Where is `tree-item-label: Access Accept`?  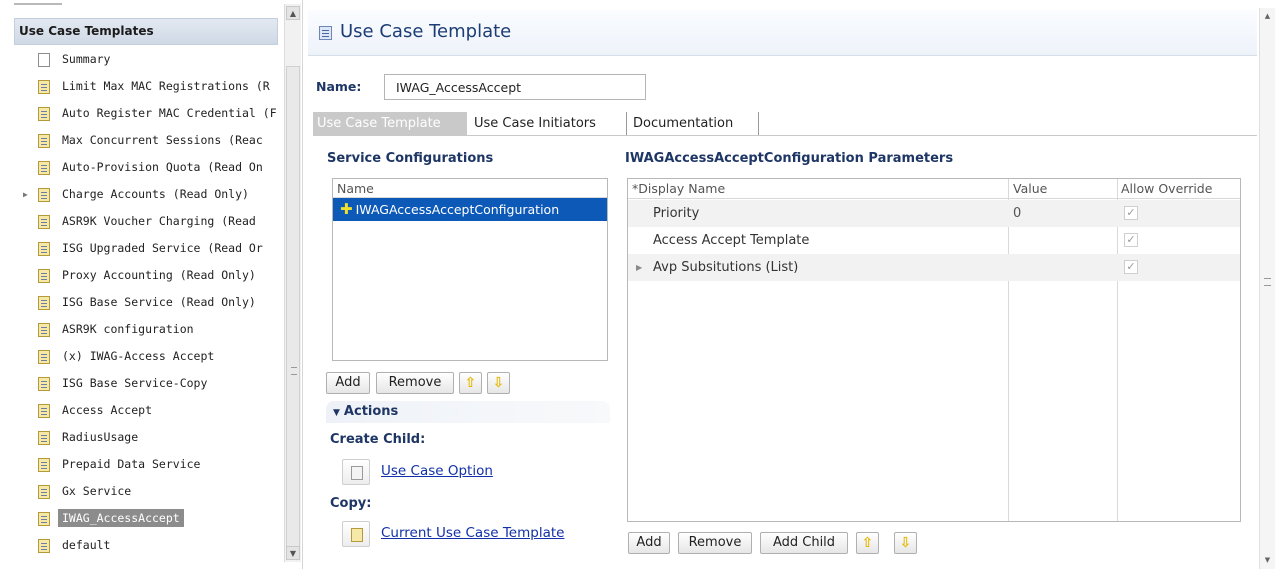
tree-item-label: Access Accept is located at coordinates (107, 410).